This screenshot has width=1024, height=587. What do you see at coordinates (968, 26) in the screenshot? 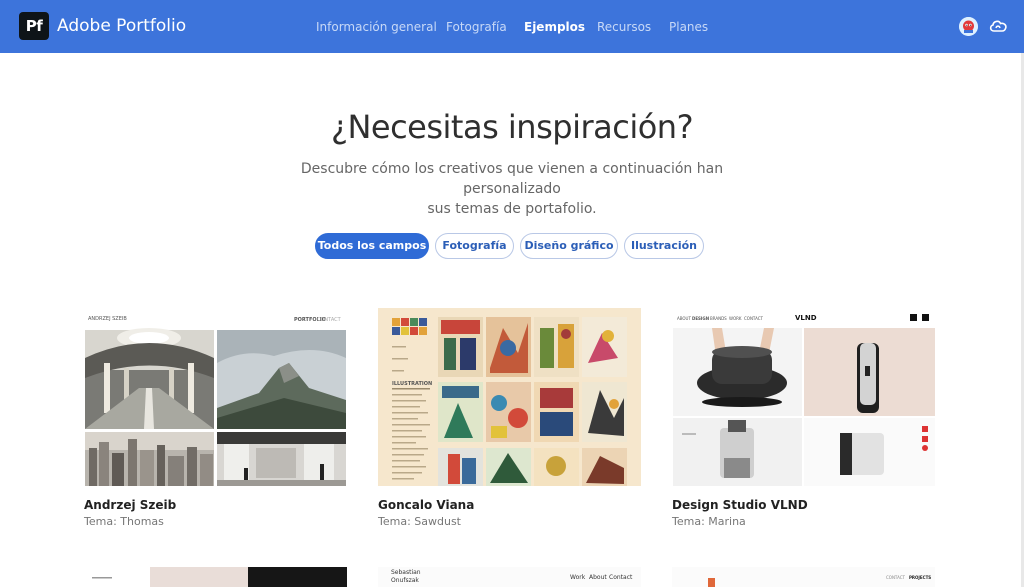
I see `user-avatar-icon` at bounding box center [968, 26].